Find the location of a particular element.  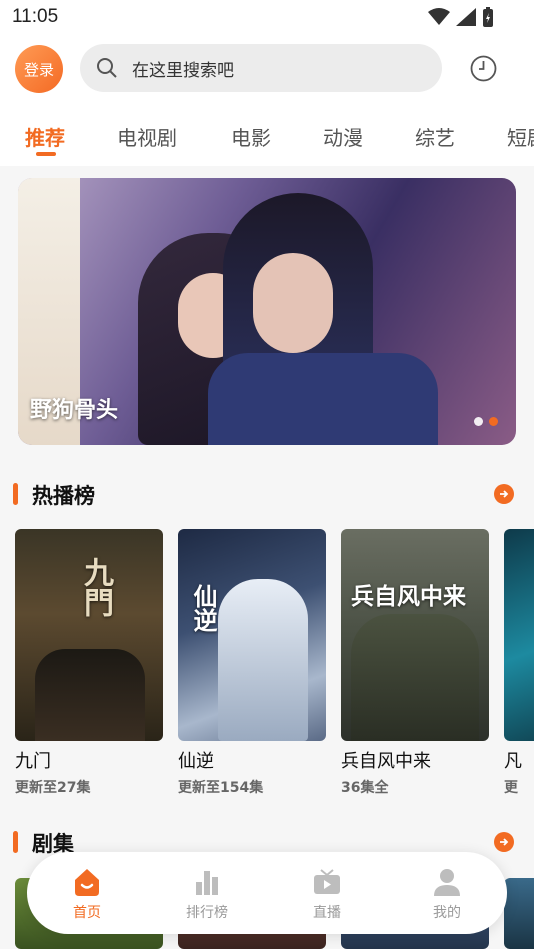

home-icon is located at coordinates (87, 882).